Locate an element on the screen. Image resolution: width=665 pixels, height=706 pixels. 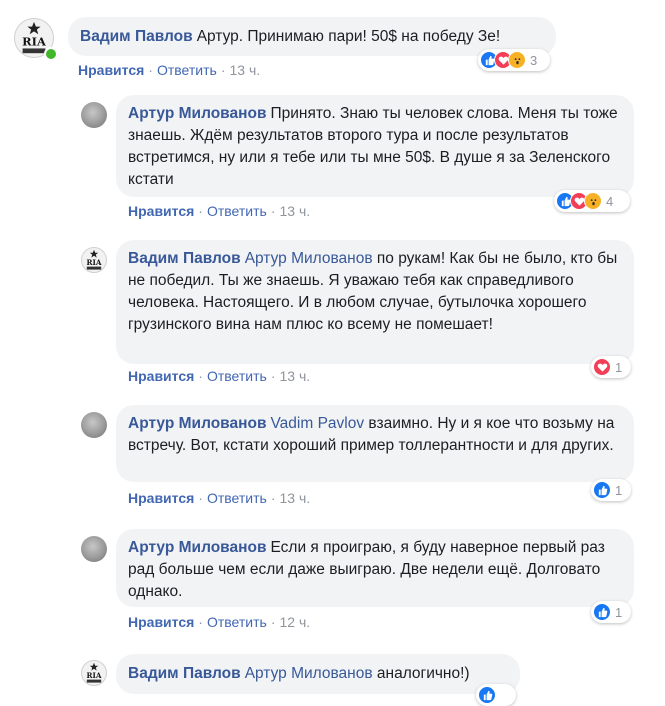
comment-actions: Нравится · Ответить · 12 ч. is located at coordinates (219, 622).